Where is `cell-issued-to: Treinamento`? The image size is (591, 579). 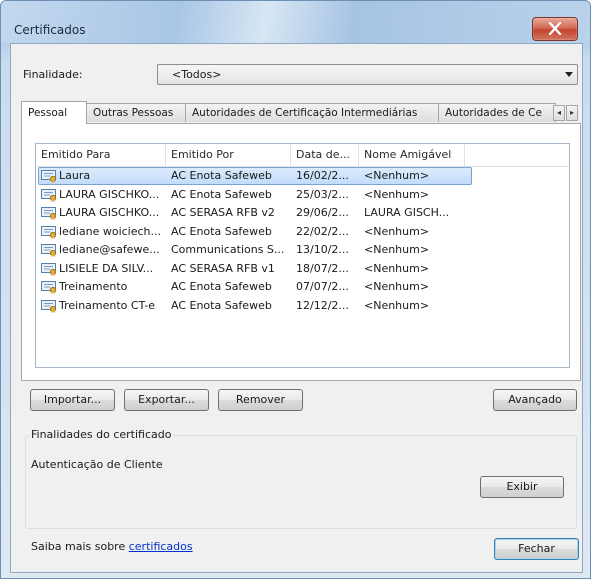 cell-issued-to: Treinamento is located at coordinates (93, 286).